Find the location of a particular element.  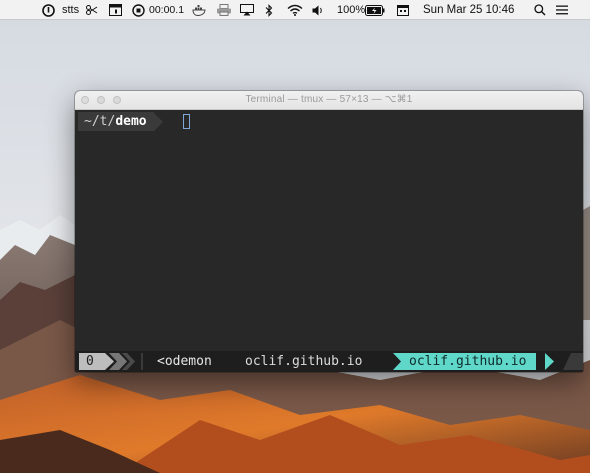

spotlight-search-icon is located at coordinates (540, 10).